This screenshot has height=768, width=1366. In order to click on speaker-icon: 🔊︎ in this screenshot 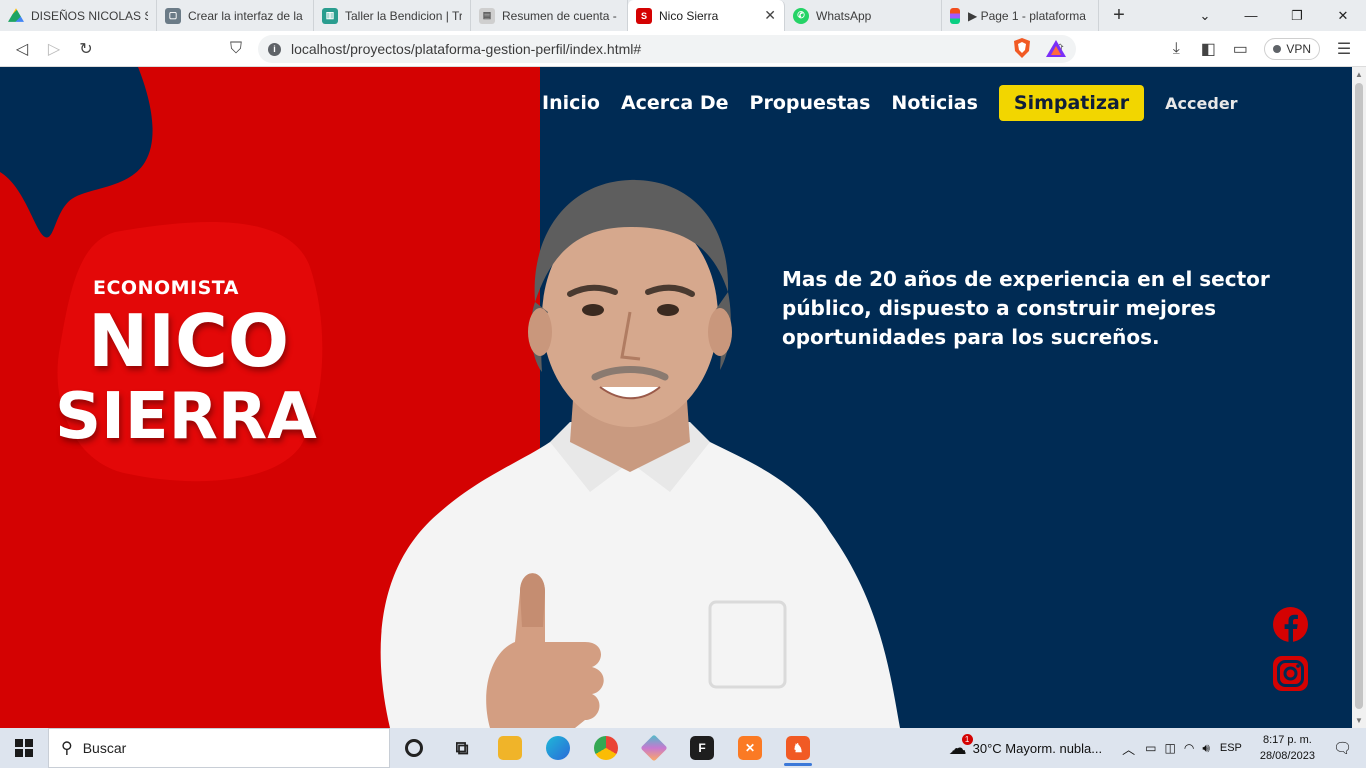, I will do `click(1206, 748)`.